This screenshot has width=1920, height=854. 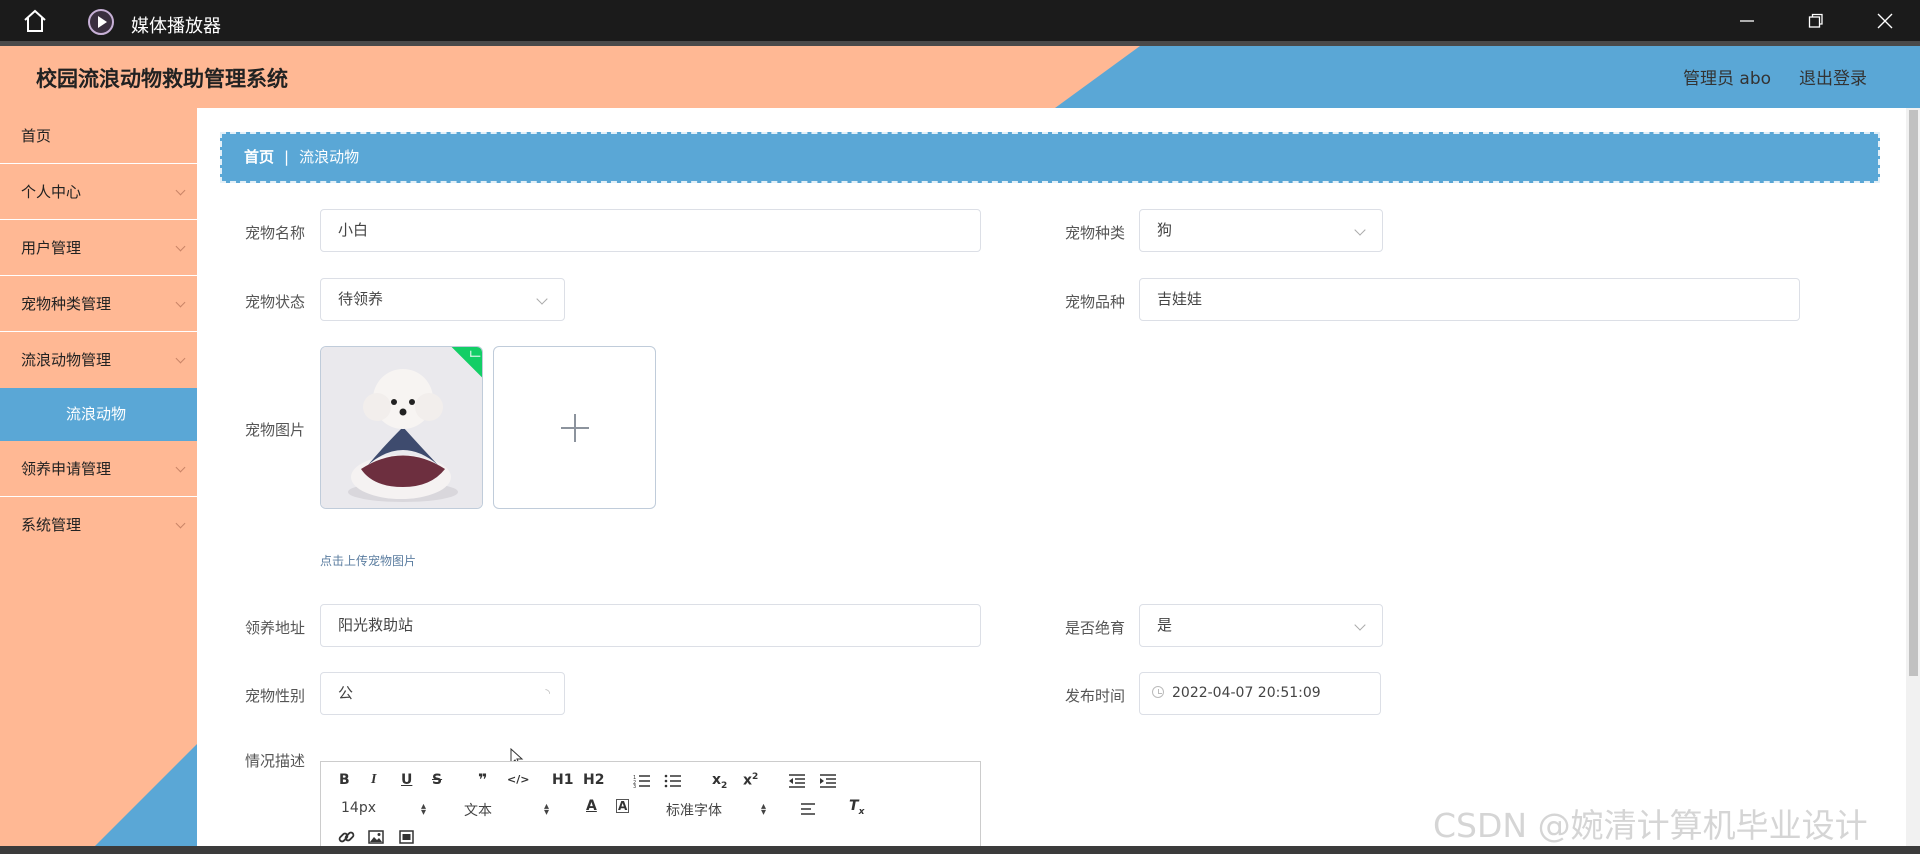 I want to click on indent-icon, so click(x=828, y=781).